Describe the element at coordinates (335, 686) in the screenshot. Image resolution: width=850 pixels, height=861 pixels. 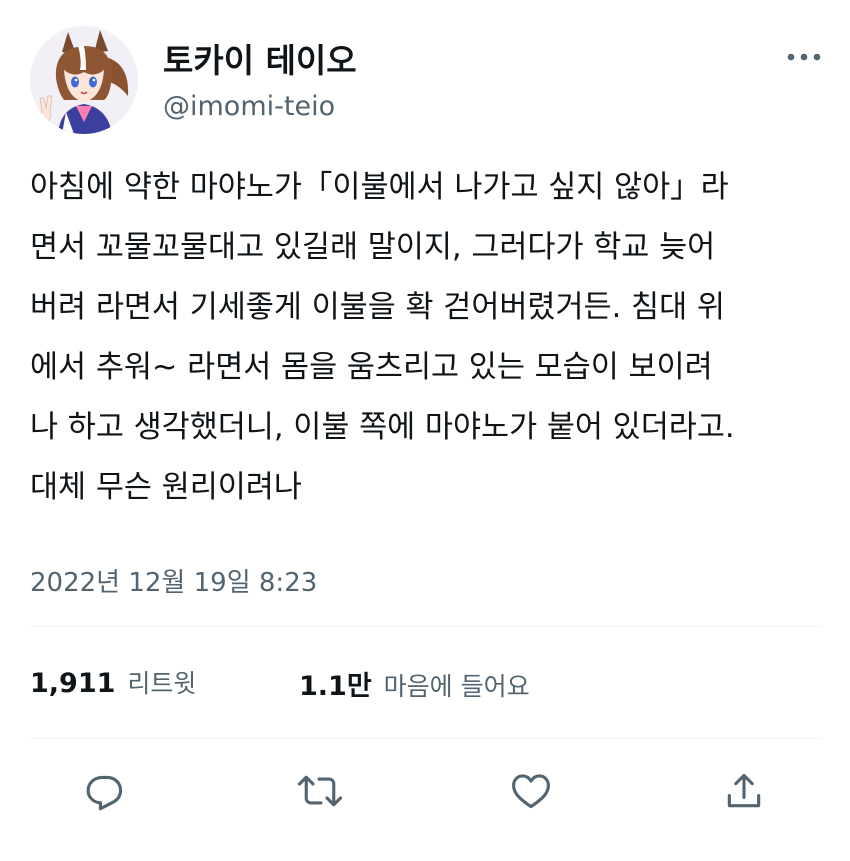
I see `likes-count: 1.1만` at that location.